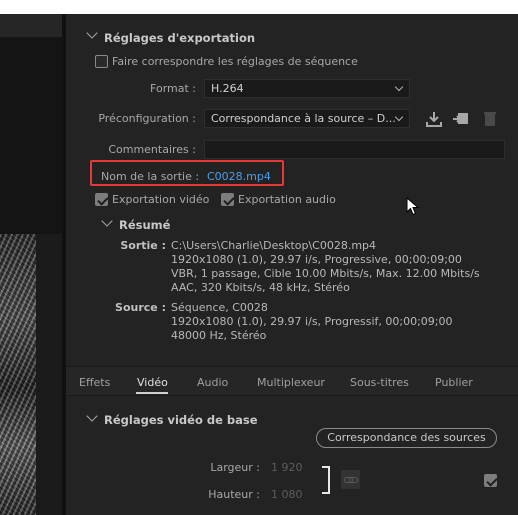 Image resolution: width=518 pixels, height=515 pixels. What do you see at coordinates (173, 88) in the screenshot?
I see `format-label: Format :` at bounding box center [173, 88].